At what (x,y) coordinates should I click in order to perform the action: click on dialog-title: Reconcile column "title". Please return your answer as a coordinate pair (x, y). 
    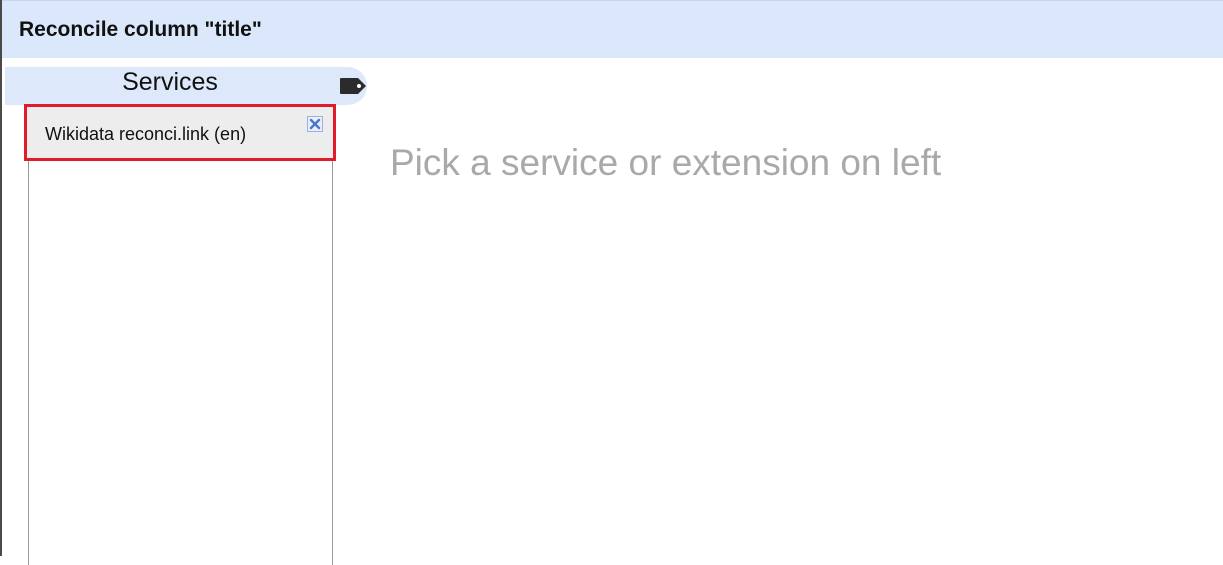
    Looking at the image, I should click on (140, 29).